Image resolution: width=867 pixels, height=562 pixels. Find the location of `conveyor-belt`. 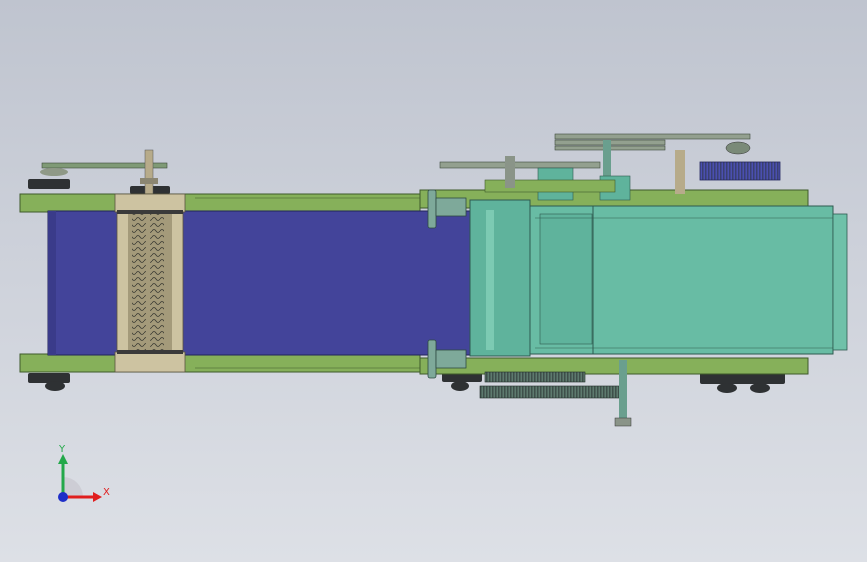

conveyor-belt is located at coordinates (262, 283).